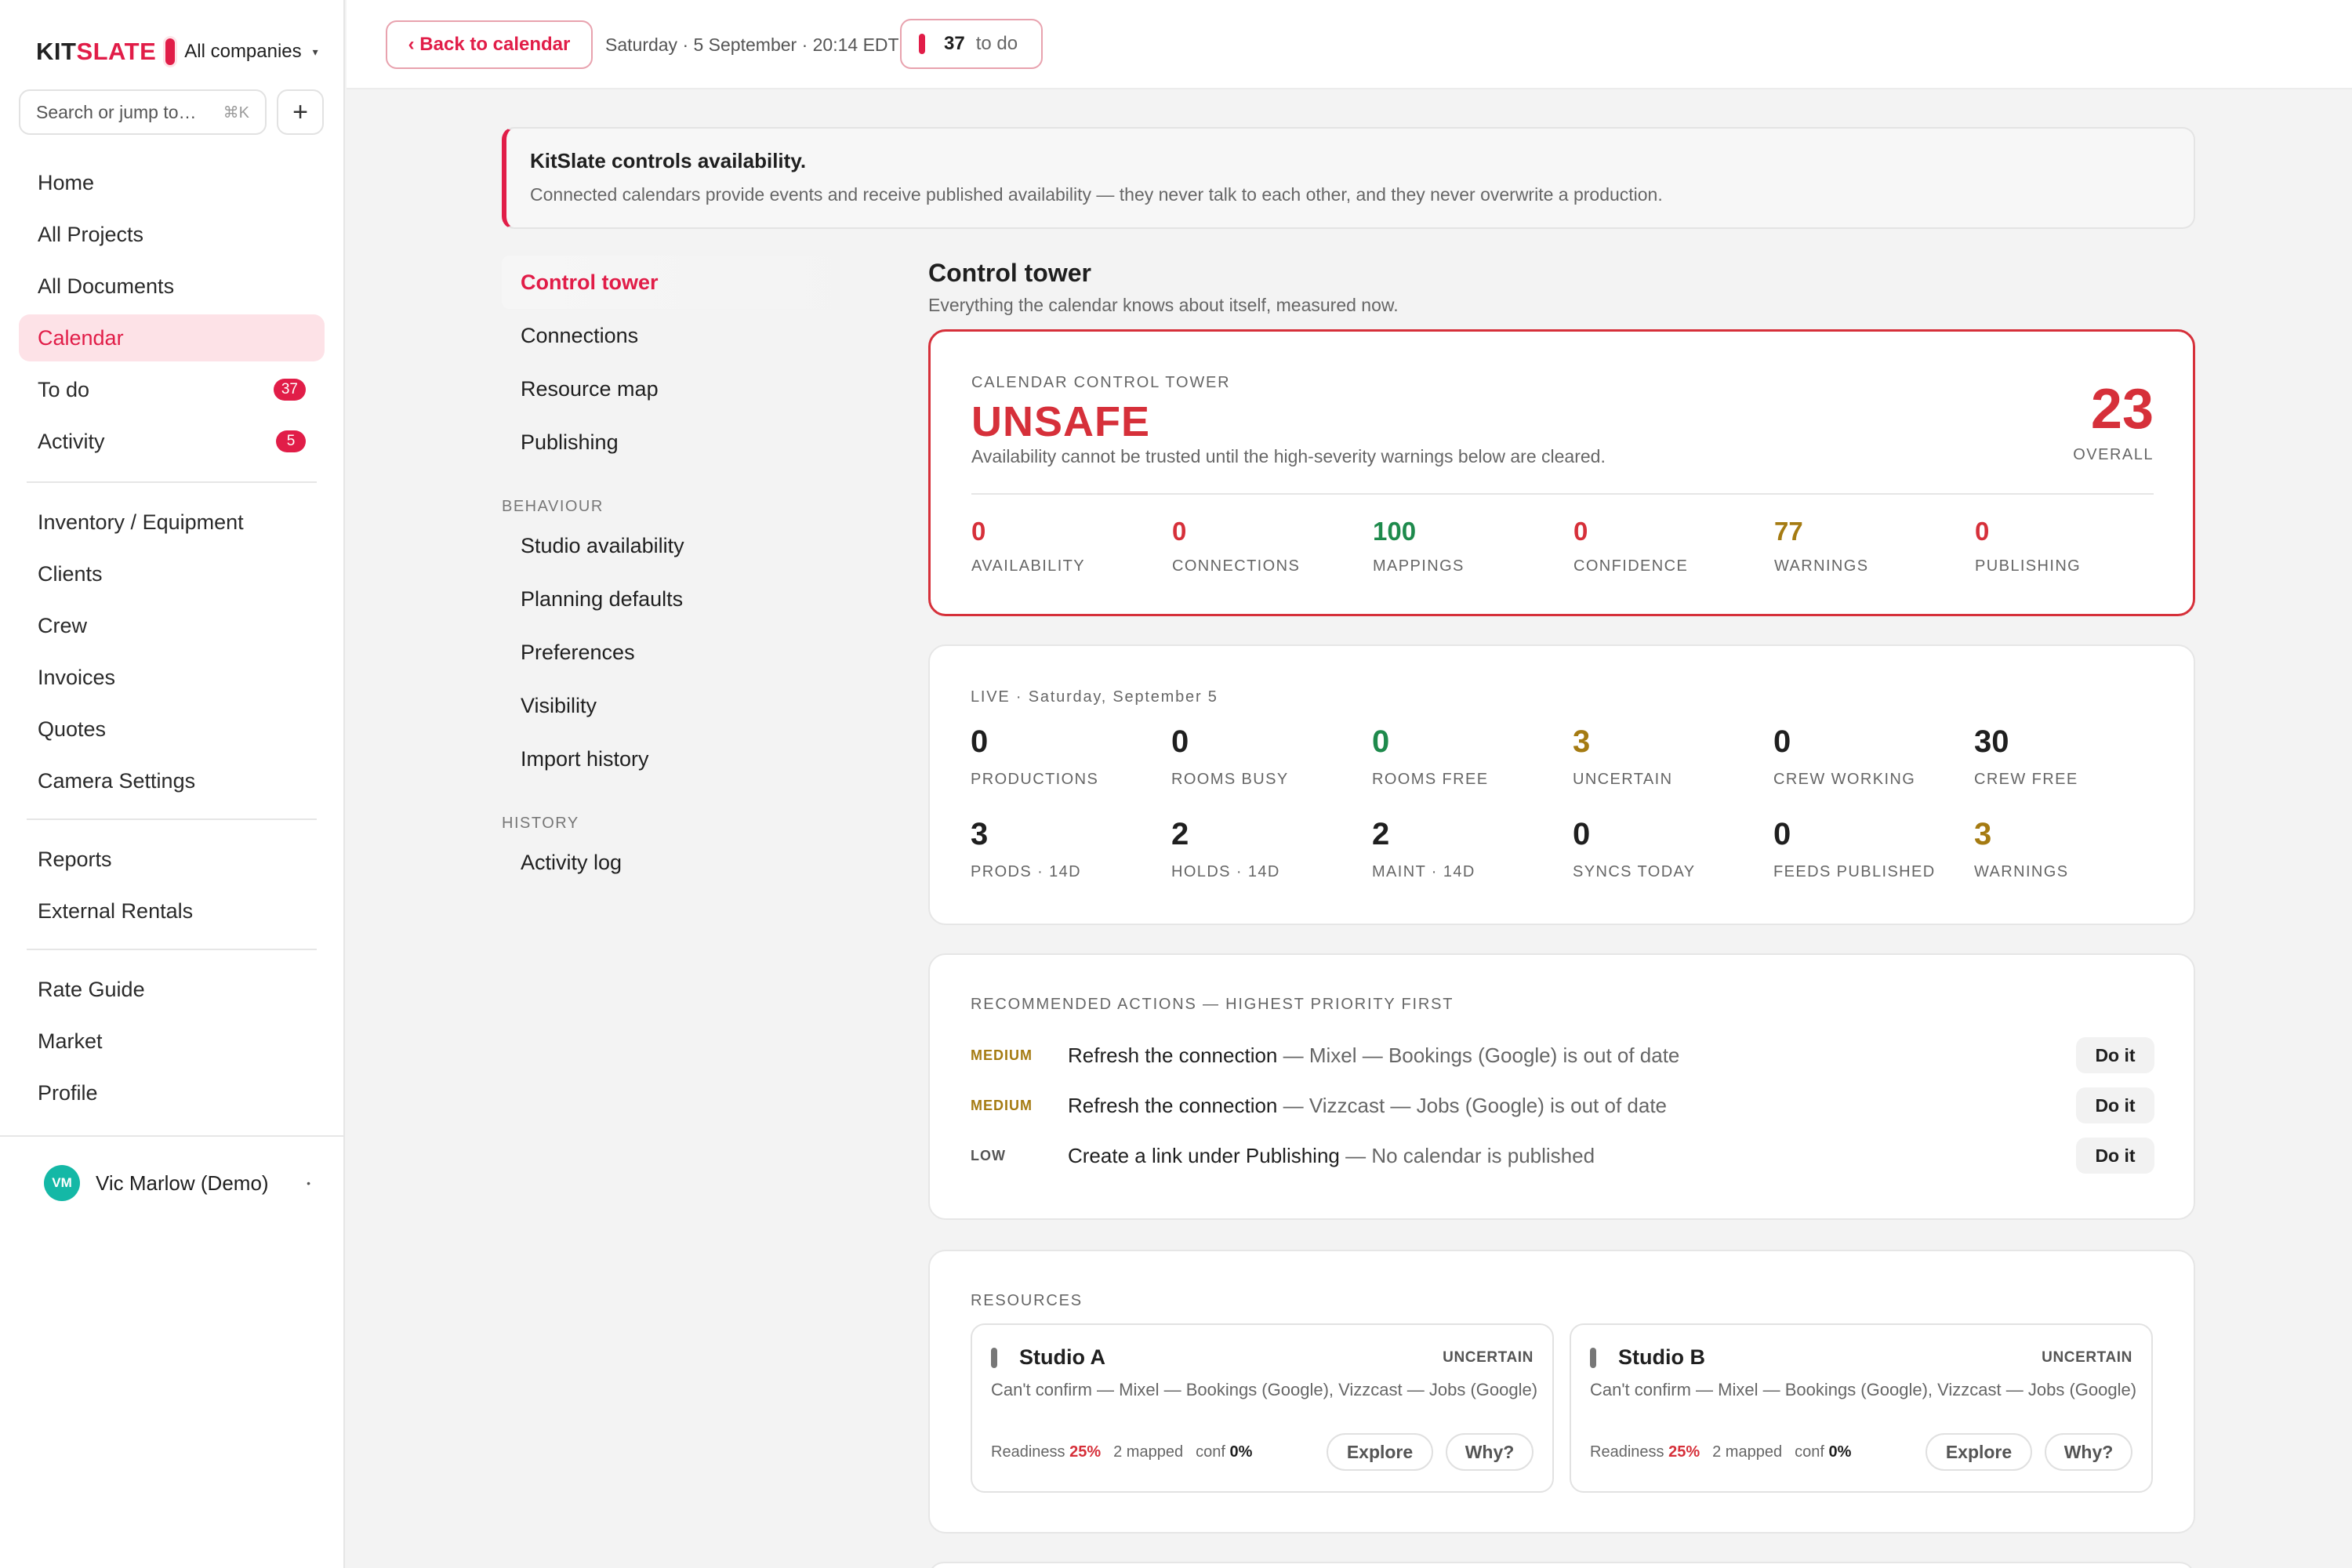  I want to click on todo-label: to do, so click(997, 43).